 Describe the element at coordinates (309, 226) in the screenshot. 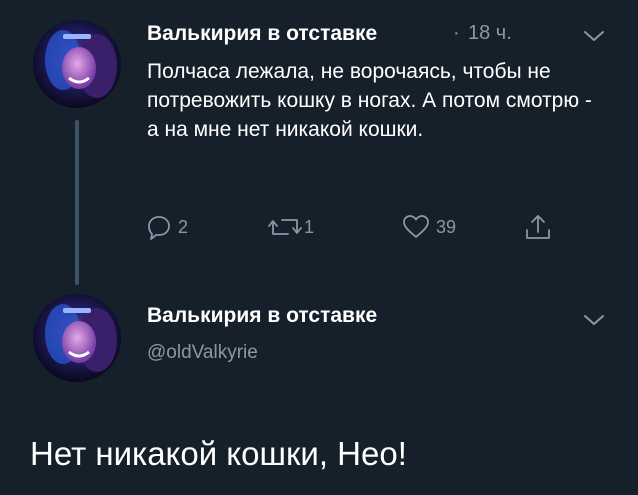

I see `retweet-count: 1` at that location.